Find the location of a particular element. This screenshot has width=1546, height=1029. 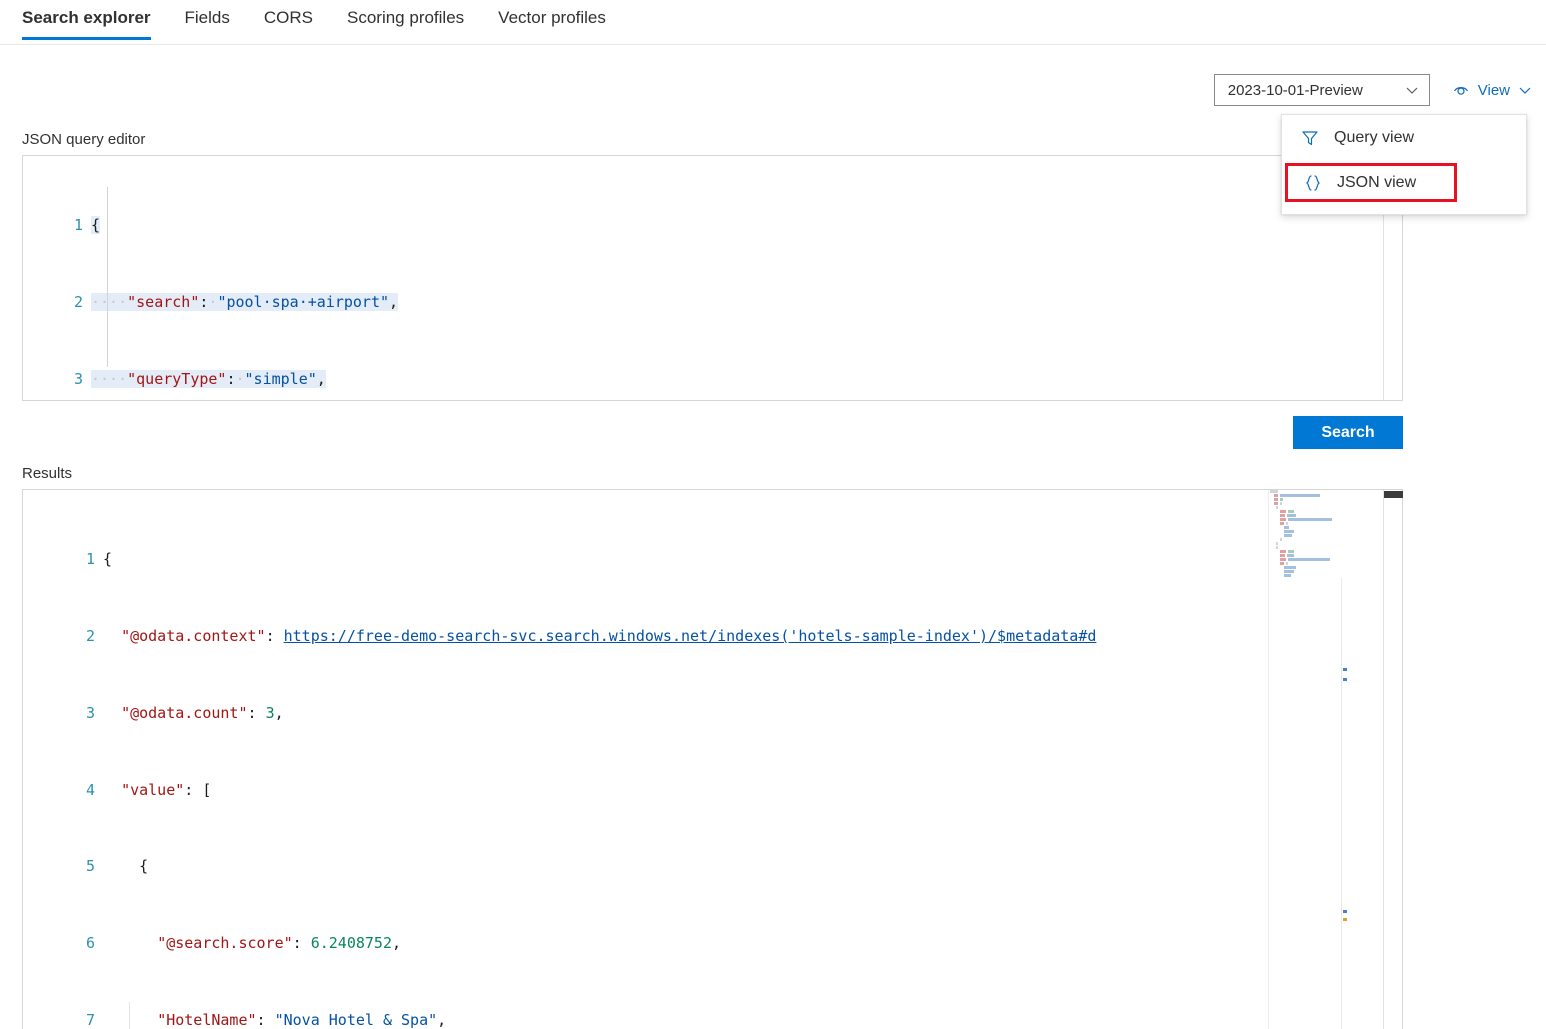

code-line: ····"search":·"pool·spa·+airport", is located at coordinates (245, 301).